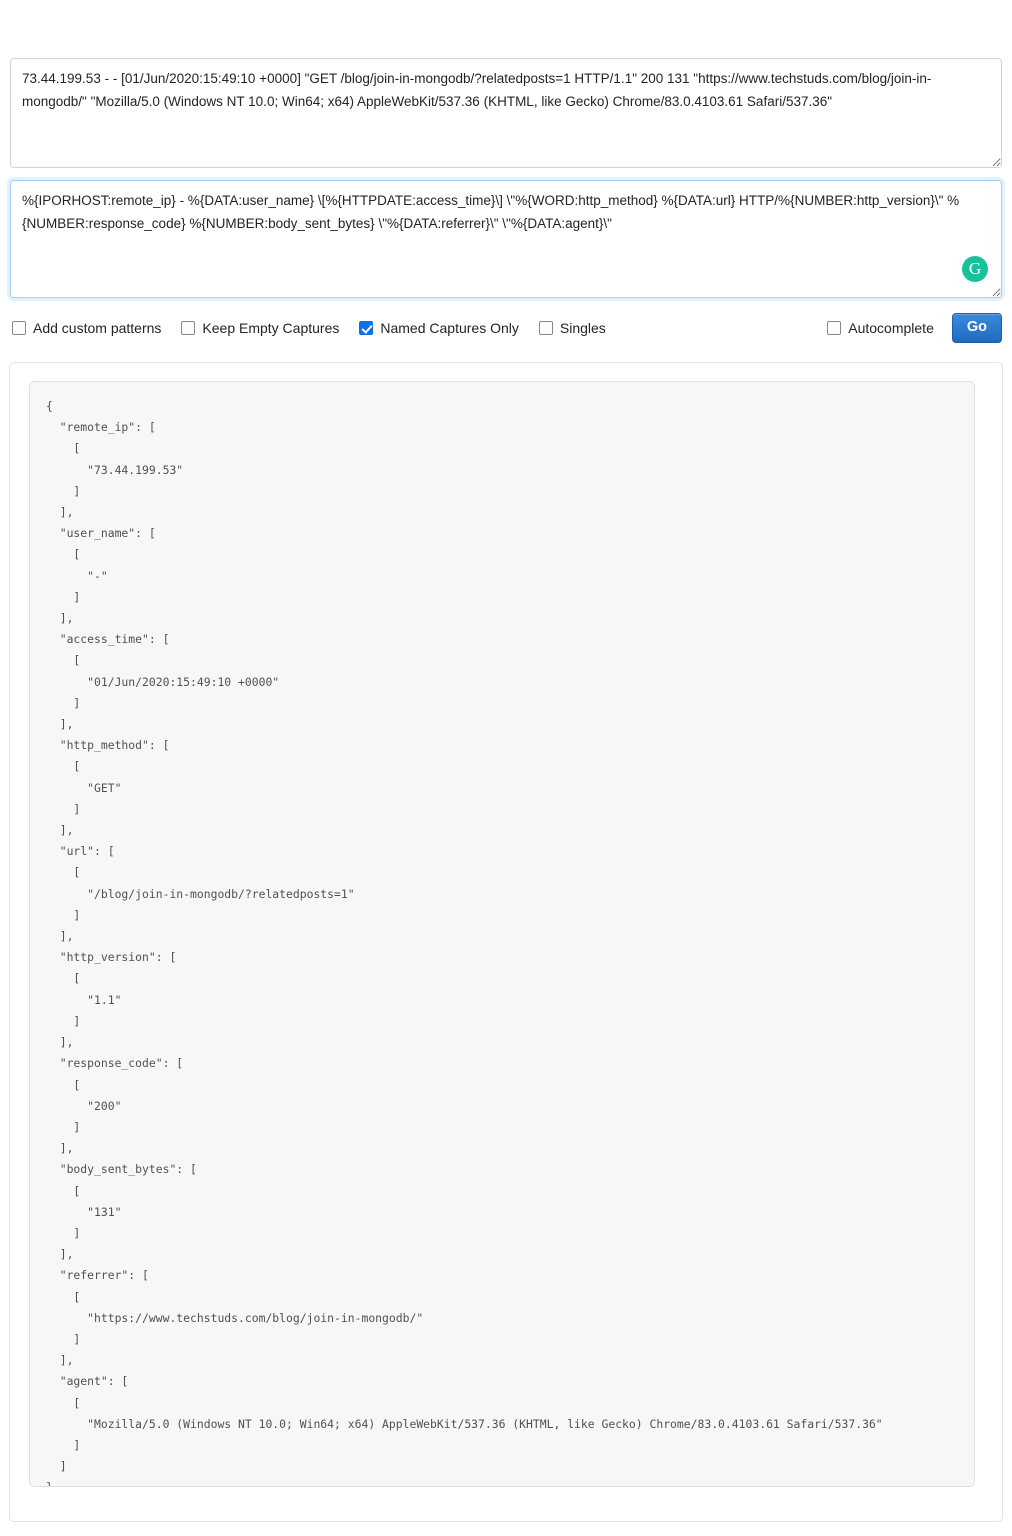 The image size is (1012, 1536). I want to click on checkbox-autocomplete, so click(834, 328).